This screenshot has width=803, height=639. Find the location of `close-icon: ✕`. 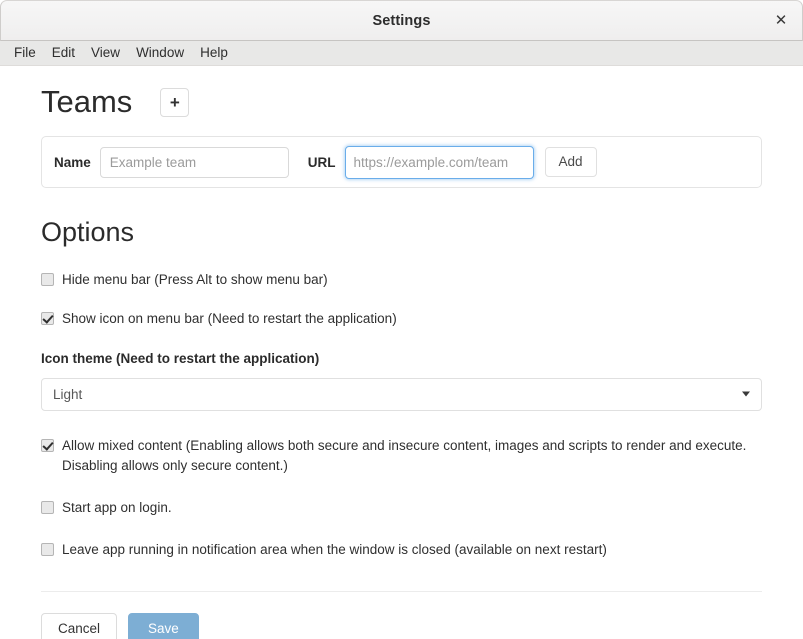

close-icon: ✕ is located at coordinates (781, 21).